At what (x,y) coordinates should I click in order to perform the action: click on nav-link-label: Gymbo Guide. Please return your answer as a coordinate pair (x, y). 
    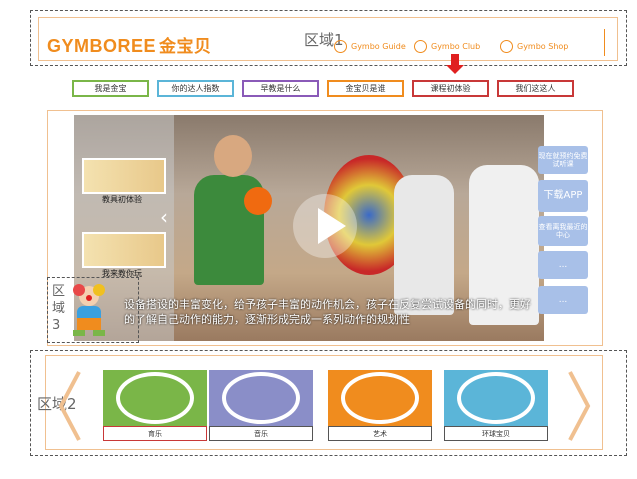
    Looking at the image, I should click on (378, 46).